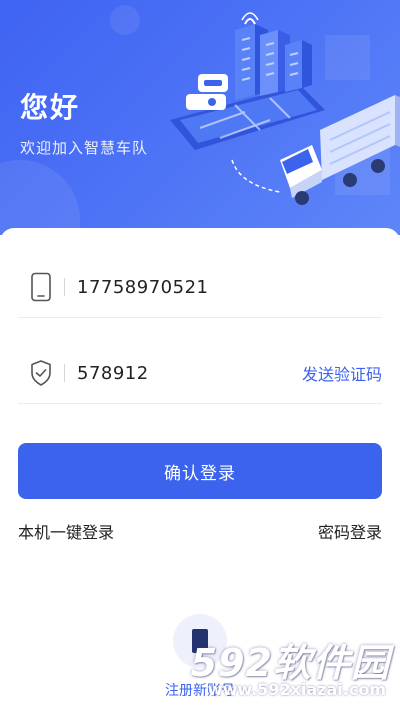  What do you see at coordinates (84, 148) in the screenshot?
I see `welcome-subtitle: 欢迎加入智慧车队` at bounding box center [84, 148].